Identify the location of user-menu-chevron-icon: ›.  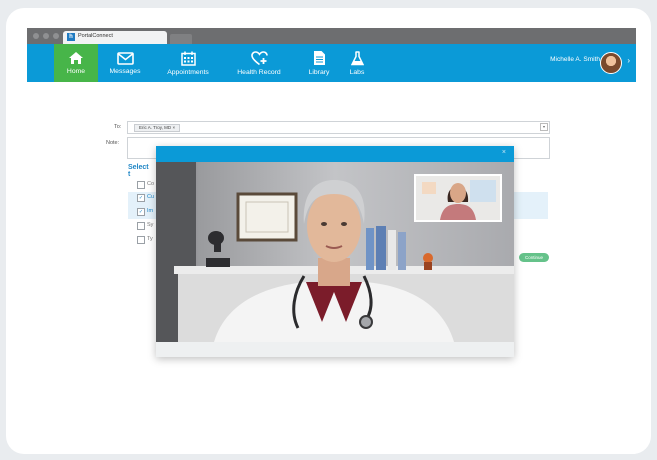
(628, 60).